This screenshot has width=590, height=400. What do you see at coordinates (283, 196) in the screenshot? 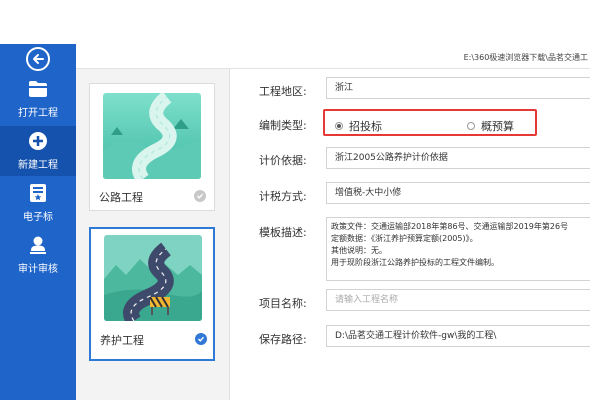
I see `tax-label: 计税方式:` at bounding box center [283, 196].